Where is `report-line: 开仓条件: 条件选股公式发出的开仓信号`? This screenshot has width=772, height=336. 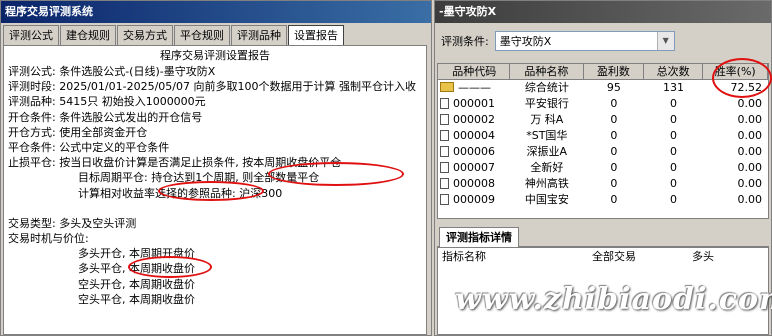
report-line: 开仓条件: 条件选股公式发出的开仓信号 is located at coordinates (105, 117).